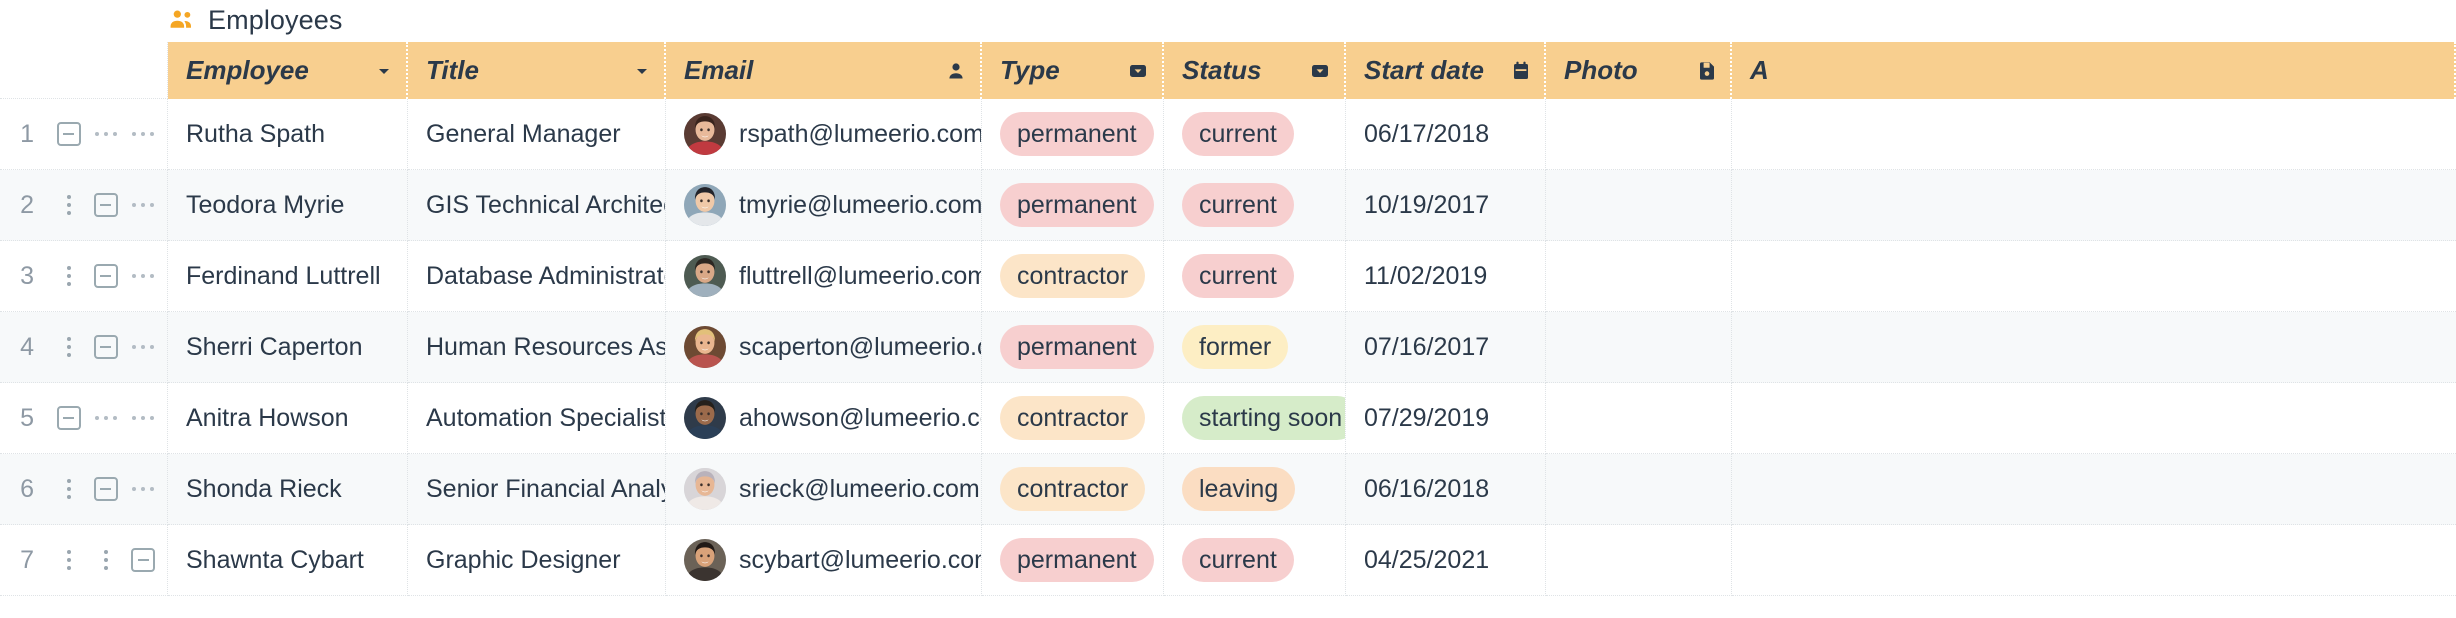 Image resolution: width=2456 pixels, height=618 pixels. Describe the element at coordinates (1446, 489) in the screenshot. I see `cell-startdate: 06/16/2018` at that location.